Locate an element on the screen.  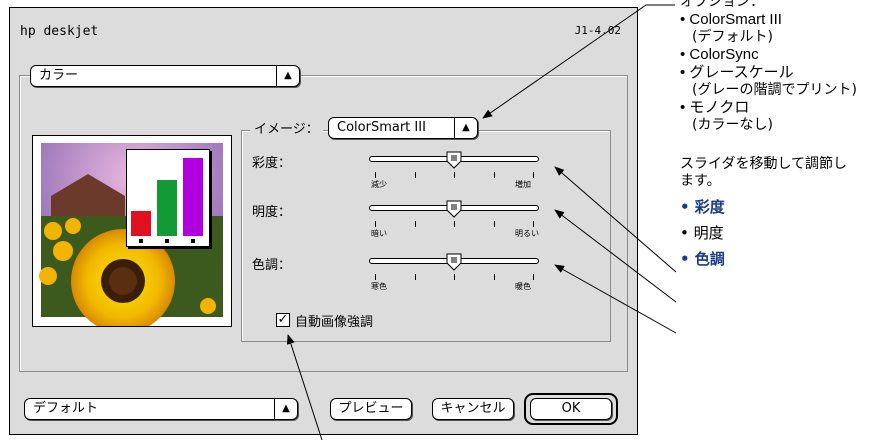
dialog-title: hp deskjet is located at coordinates (59, 31).